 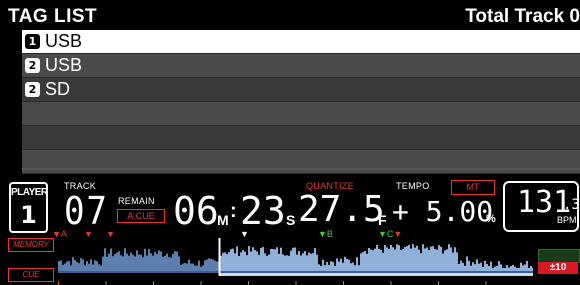 I want to click on tempo-value: + 5.00, so click(x=443, y=211).